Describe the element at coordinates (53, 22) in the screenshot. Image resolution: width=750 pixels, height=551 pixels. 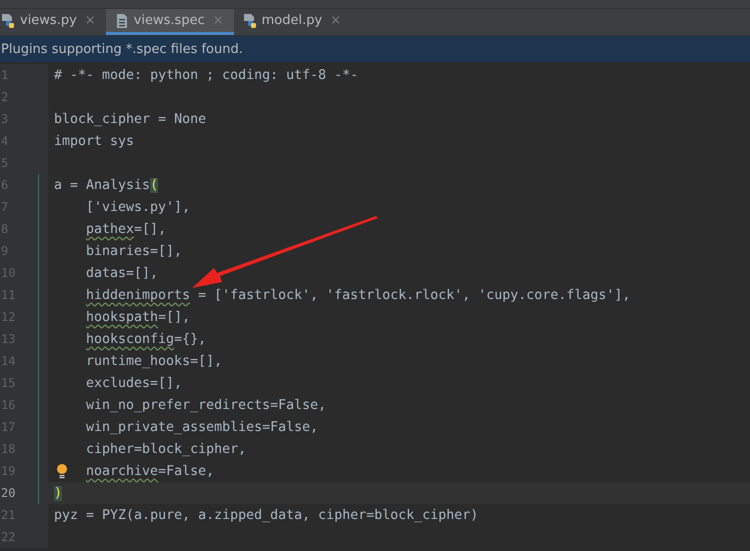
I see `editor-tab: views.py ×` at that location.